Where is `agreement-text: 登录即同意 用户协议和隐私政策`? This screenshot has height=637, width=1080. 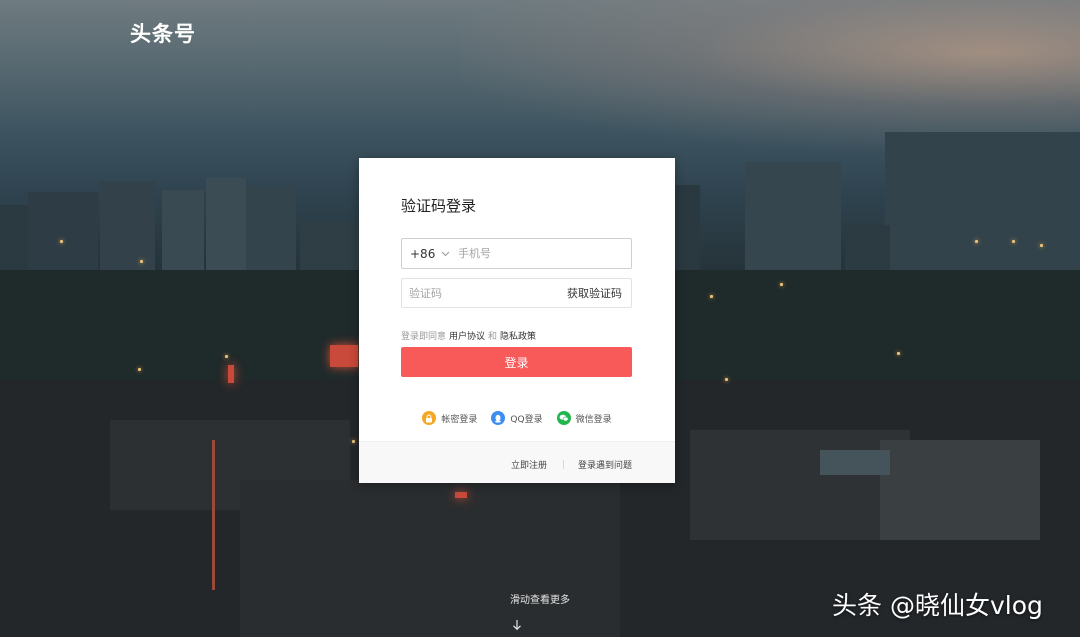
agreement-text: 登录即同意 用户协议和隐私政策 is located at coordinates (470, 335).